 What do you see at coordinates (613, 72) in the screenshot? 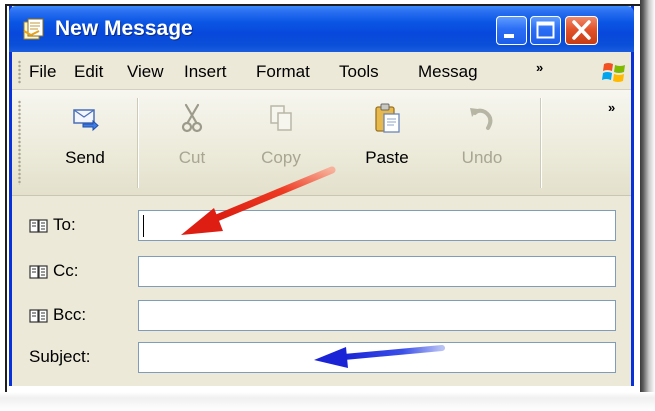
I see `windows-logo-icon` at bounding box center [613, 72].